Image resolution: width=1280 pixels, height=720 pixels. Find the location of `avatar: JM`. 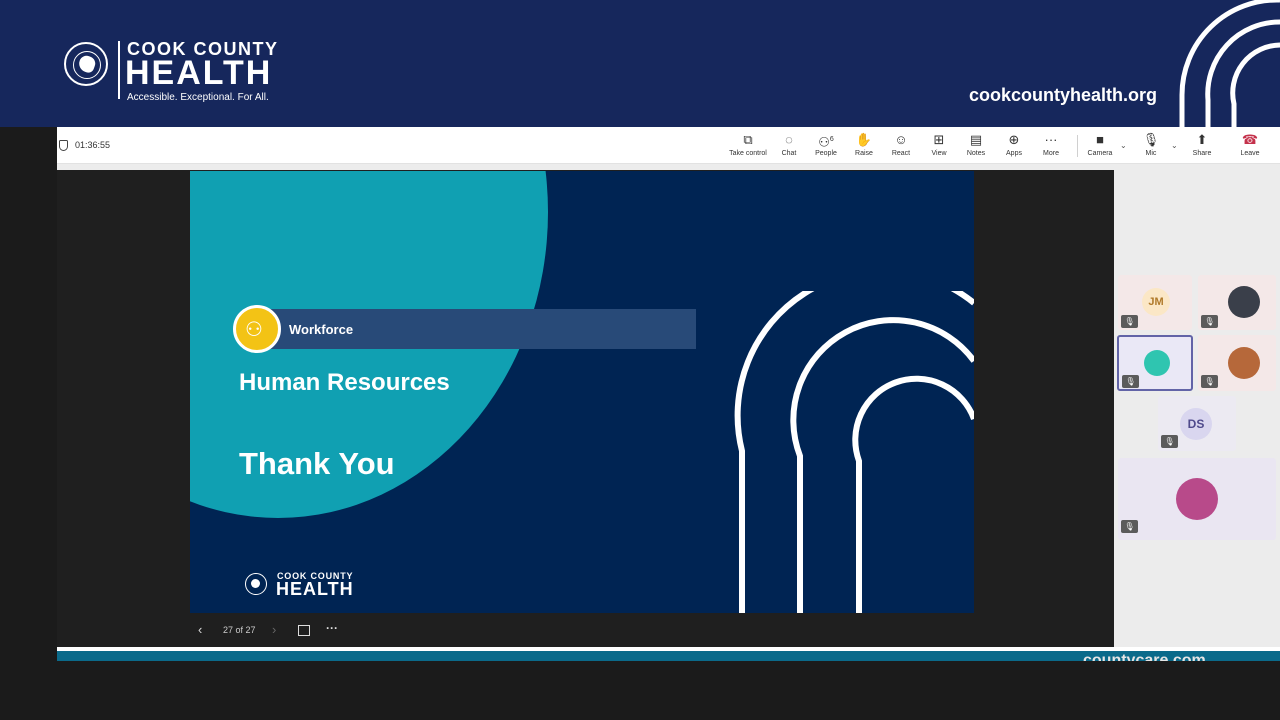

avatar: JM is located at coordinates (1156, 302).